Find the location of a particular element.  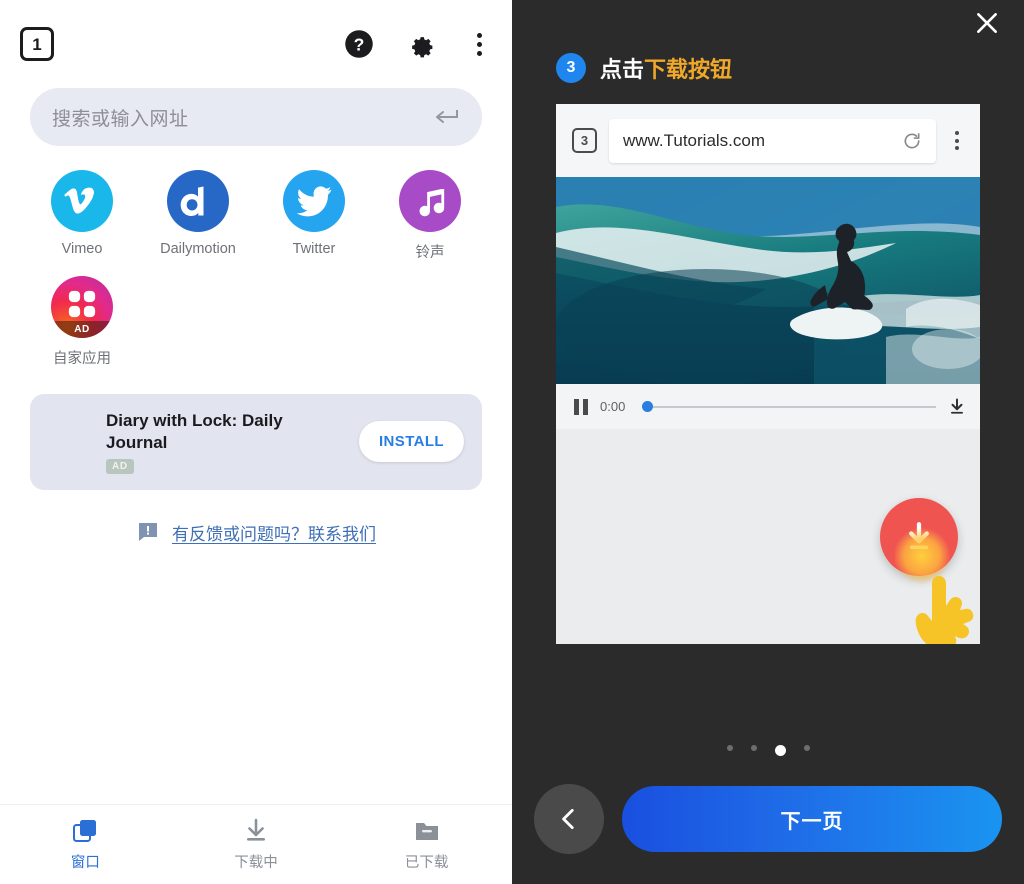

topbar-actions: ? is located at coordinates (417, 44).